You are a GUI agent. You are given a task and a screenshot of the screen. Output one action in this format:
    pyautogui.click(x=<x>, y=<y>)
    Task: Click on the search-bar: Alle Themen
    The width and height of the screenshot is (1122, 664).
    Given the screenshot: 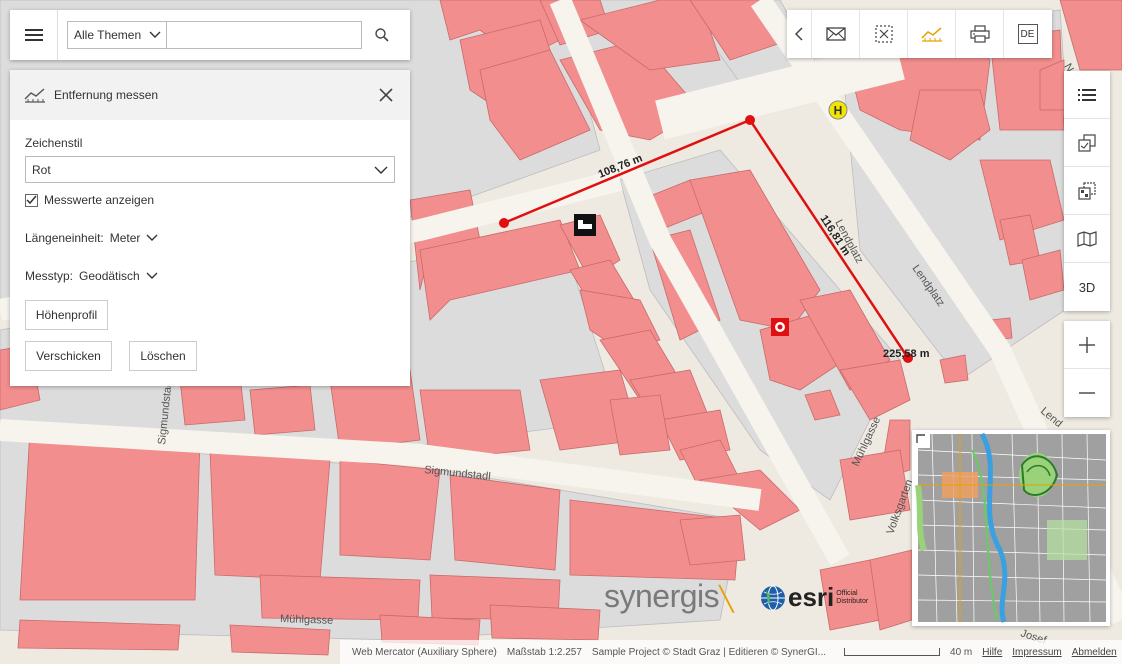 What is the action you would take?
    pyautogui.click(x=210, y=35)
    